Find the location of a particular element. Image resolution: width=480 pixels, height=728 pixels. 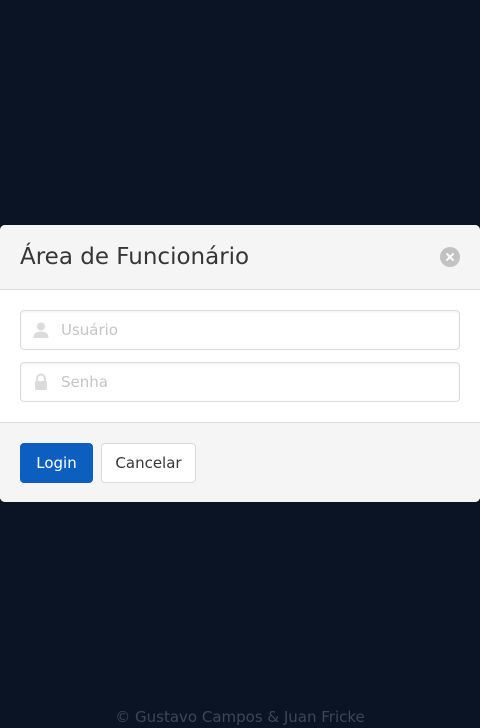

password-field is located at coordinates (240, 382).